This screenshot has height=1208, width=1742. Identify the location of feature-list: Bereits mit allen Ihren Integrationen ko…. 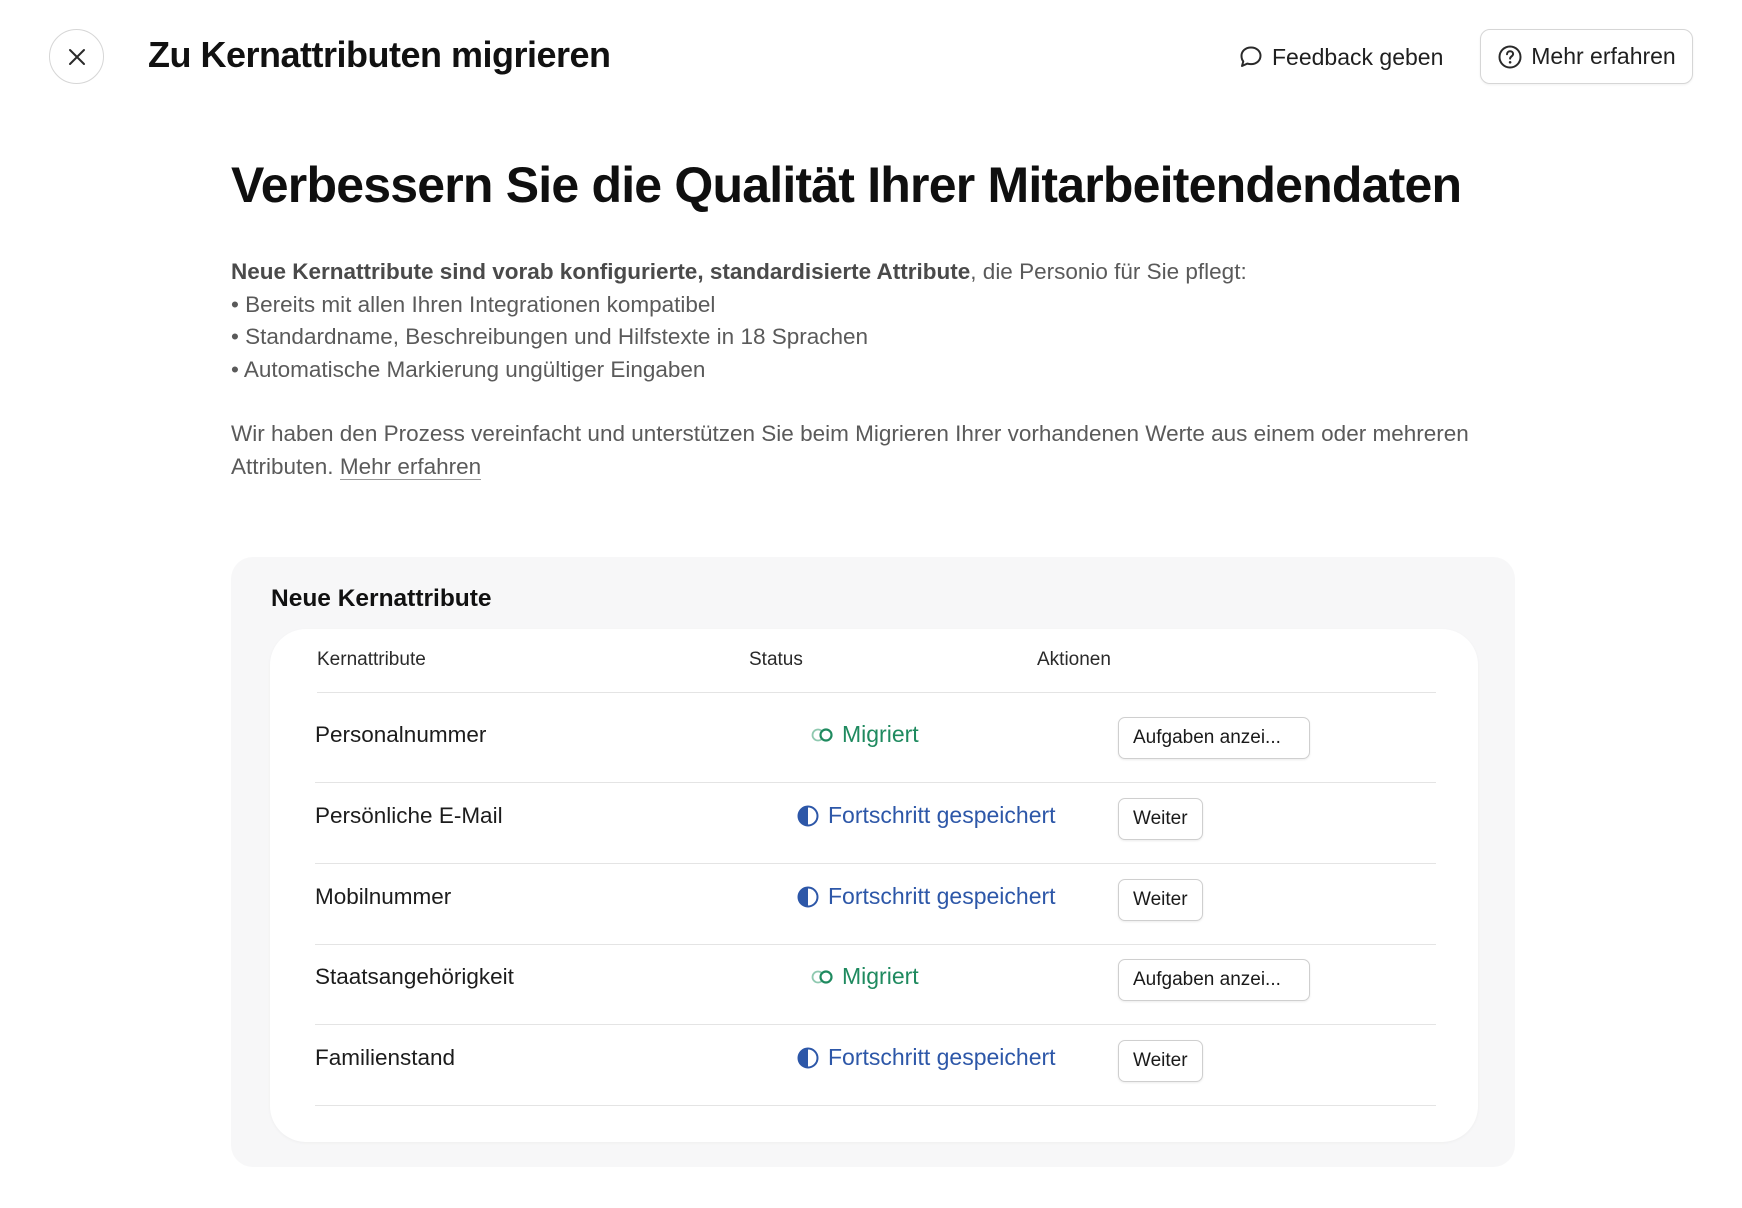
(876, 338).